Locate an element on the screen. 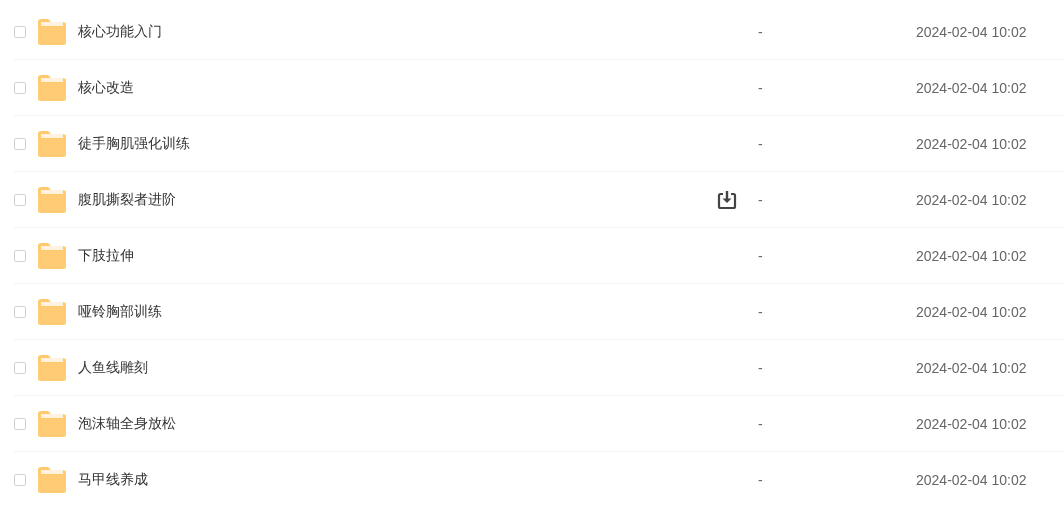 This screenshot has width=1064, height=506. download-icon is located at coordinates (727, 199).